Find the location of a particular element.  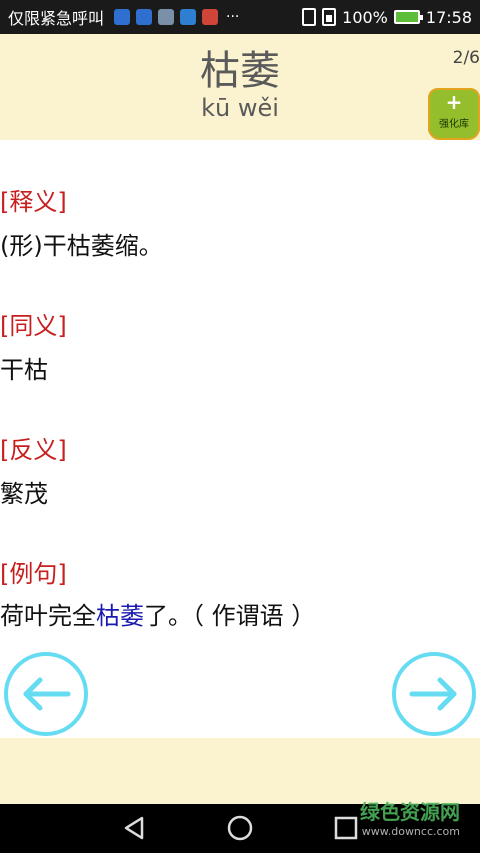

shield-app-icon is located at coordinates (188, 17).